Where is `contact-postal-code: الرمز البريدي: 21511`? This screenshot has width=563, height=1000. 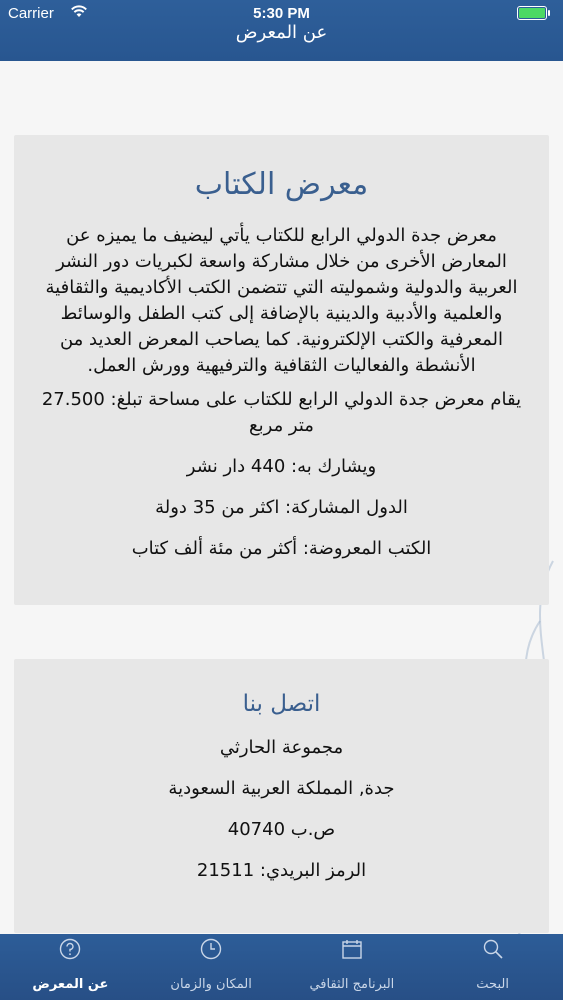
contact-postal-code: الرمز البريدي: 21511 is located at coordinates (281, 870).